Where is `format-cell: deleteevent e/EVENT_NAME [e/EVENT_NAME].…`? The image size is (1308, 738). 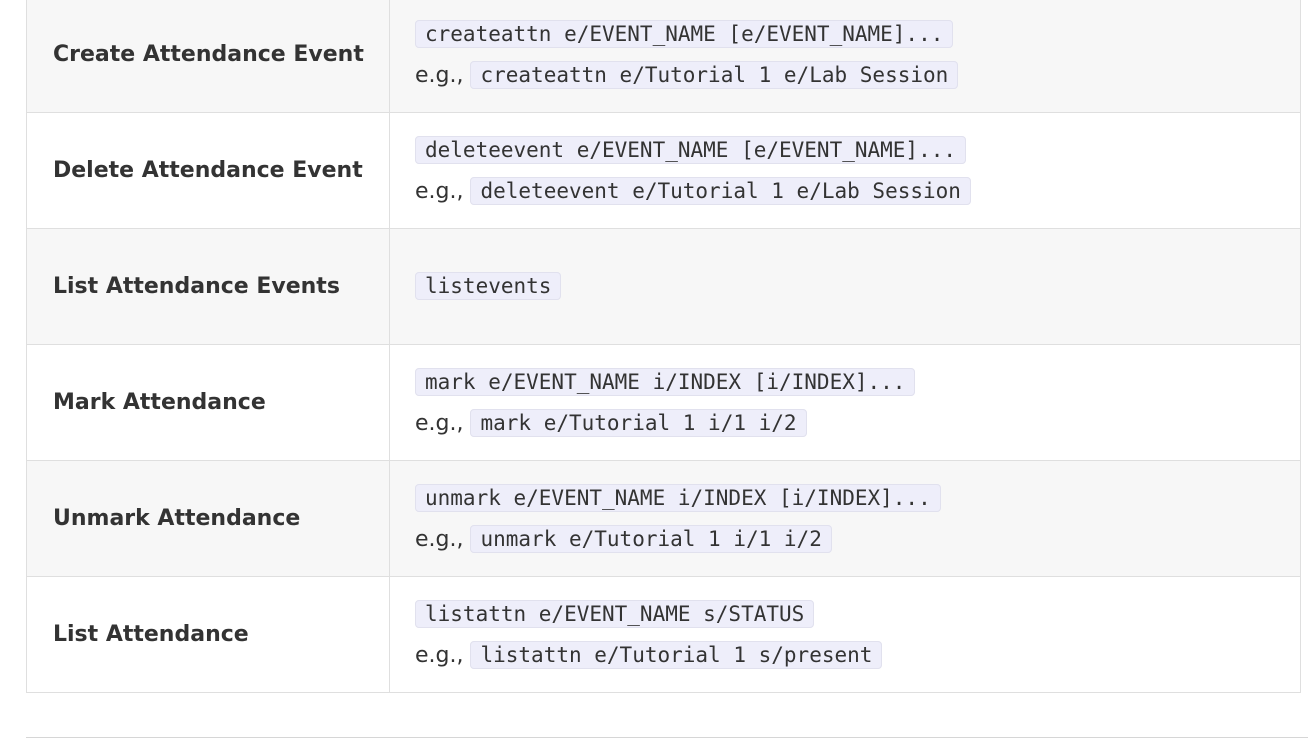 format-cell: deleteevent e/EVENT_NAME [e/EVENT_NAME].… is located at coordinates (845, 170).